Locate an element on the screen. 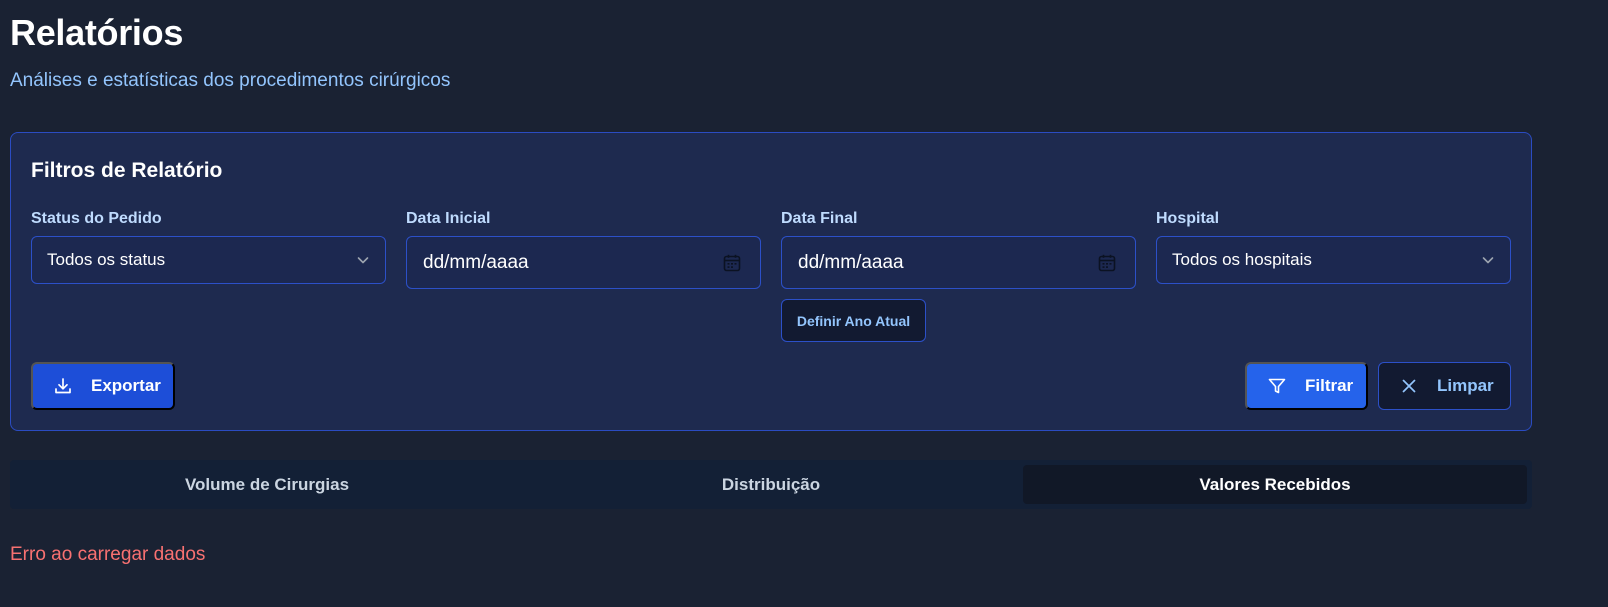 The height and width of the screenshot is (607, 1608). hospital-select: Todos os hospitais is located at coordinates (1333, 260).